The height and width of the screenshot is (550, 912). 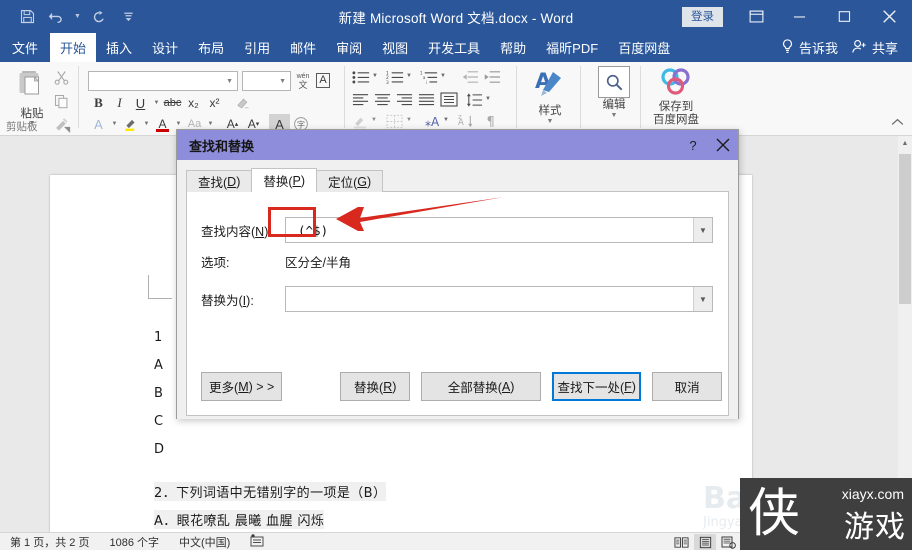 I want to click on font-name-combo: ▼, so click(x=163, y=81).